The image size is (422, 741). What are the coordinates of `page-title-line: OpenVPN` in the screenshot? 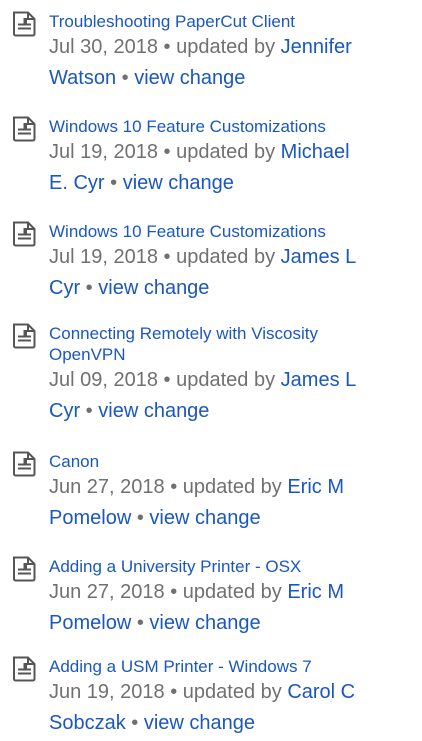 It's located at (87, 354).